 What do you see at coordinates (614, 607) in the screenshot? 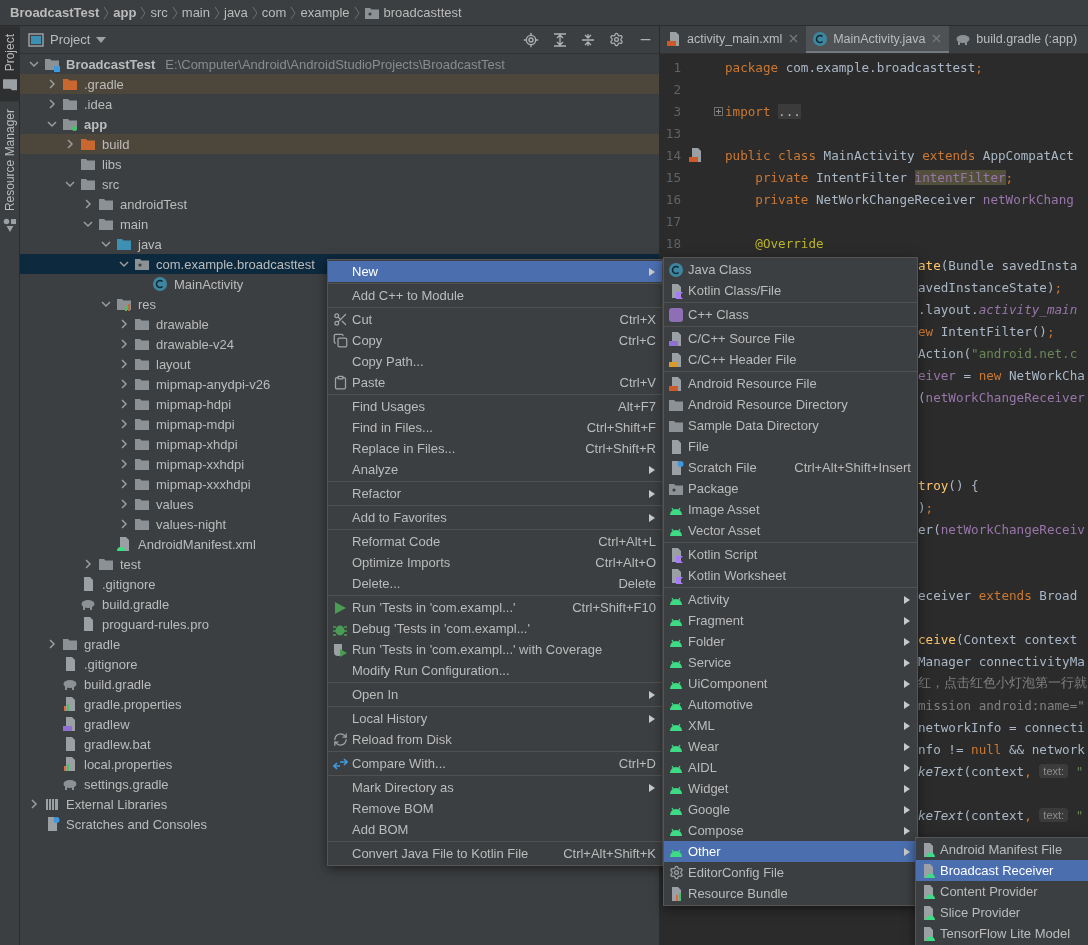
I see `shortcut-text: Ctrl+Shift+F10` at bounding box center [614, 607].